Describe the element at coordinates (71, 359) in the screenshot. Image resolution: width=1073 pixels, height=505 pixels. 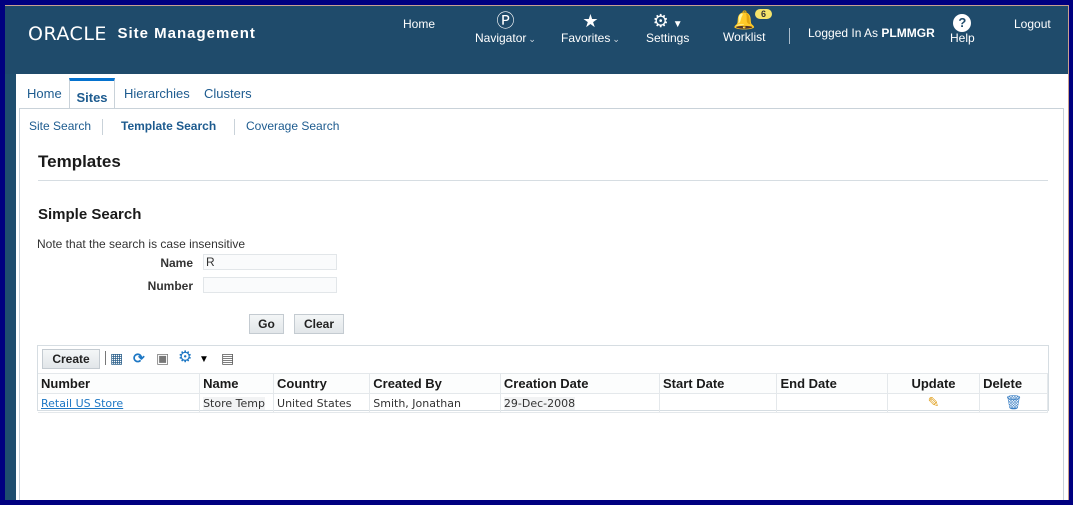
I see `create-button: Create` at that location.